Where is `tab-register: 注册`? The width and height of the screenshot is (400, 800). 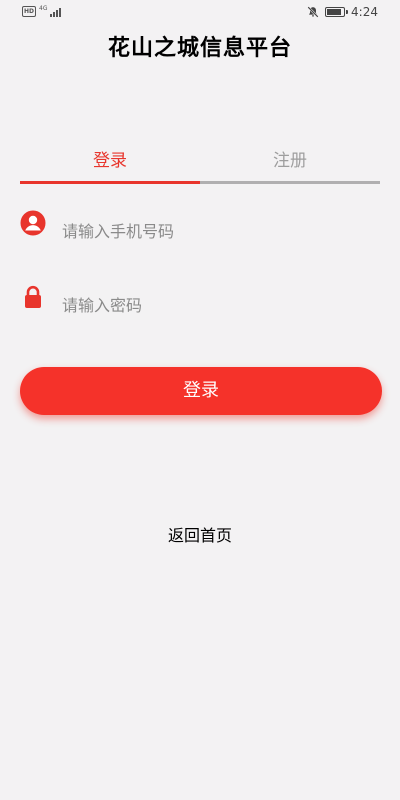 tab-register: 注册 is located at coordinates (290, 161).